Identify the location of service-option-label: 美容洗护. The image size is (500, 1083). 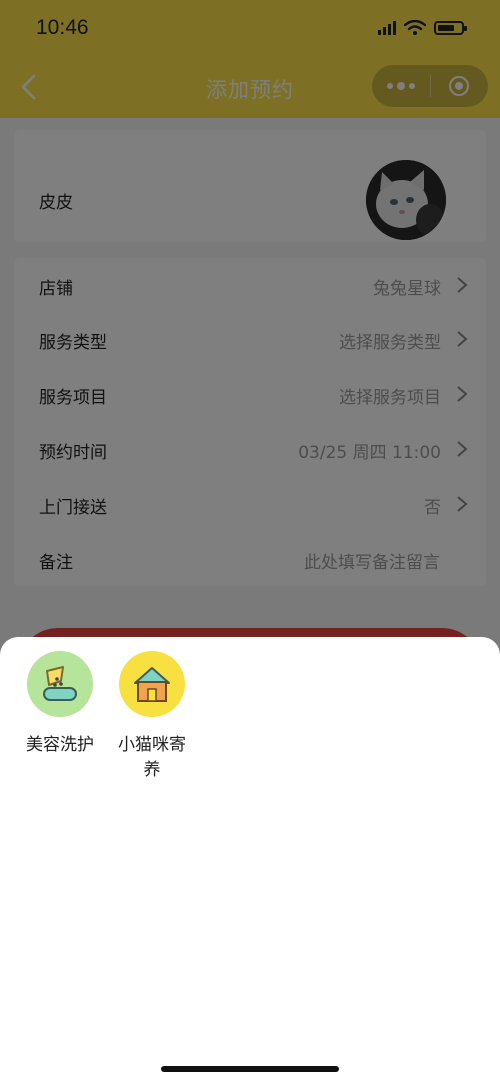
(60, 745).